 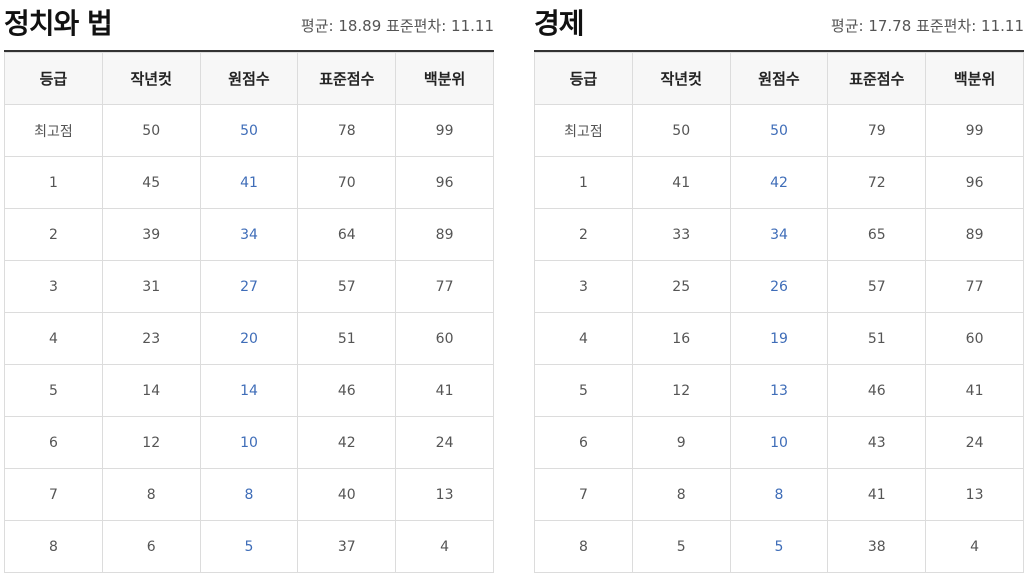 I want to click on panel-title: 경제, so click(x=559, y=23).